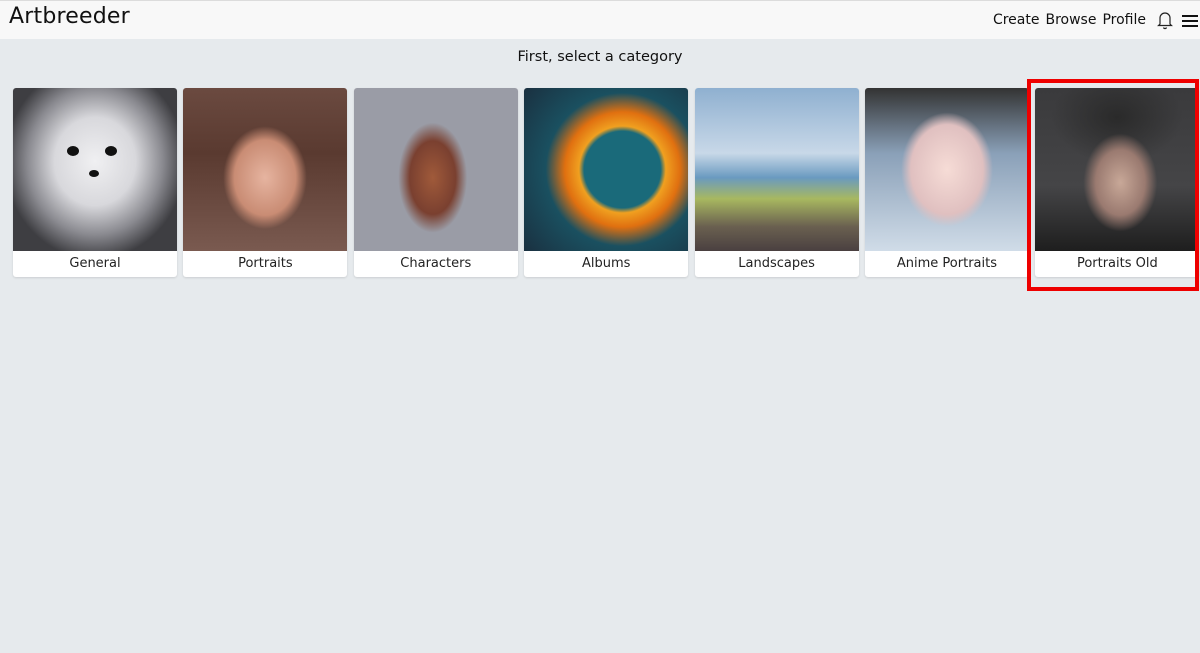 This screenshot has height=653, width=1200. I want to click on category-card-portraits-old: Portraits Old, so click(1117, 182).